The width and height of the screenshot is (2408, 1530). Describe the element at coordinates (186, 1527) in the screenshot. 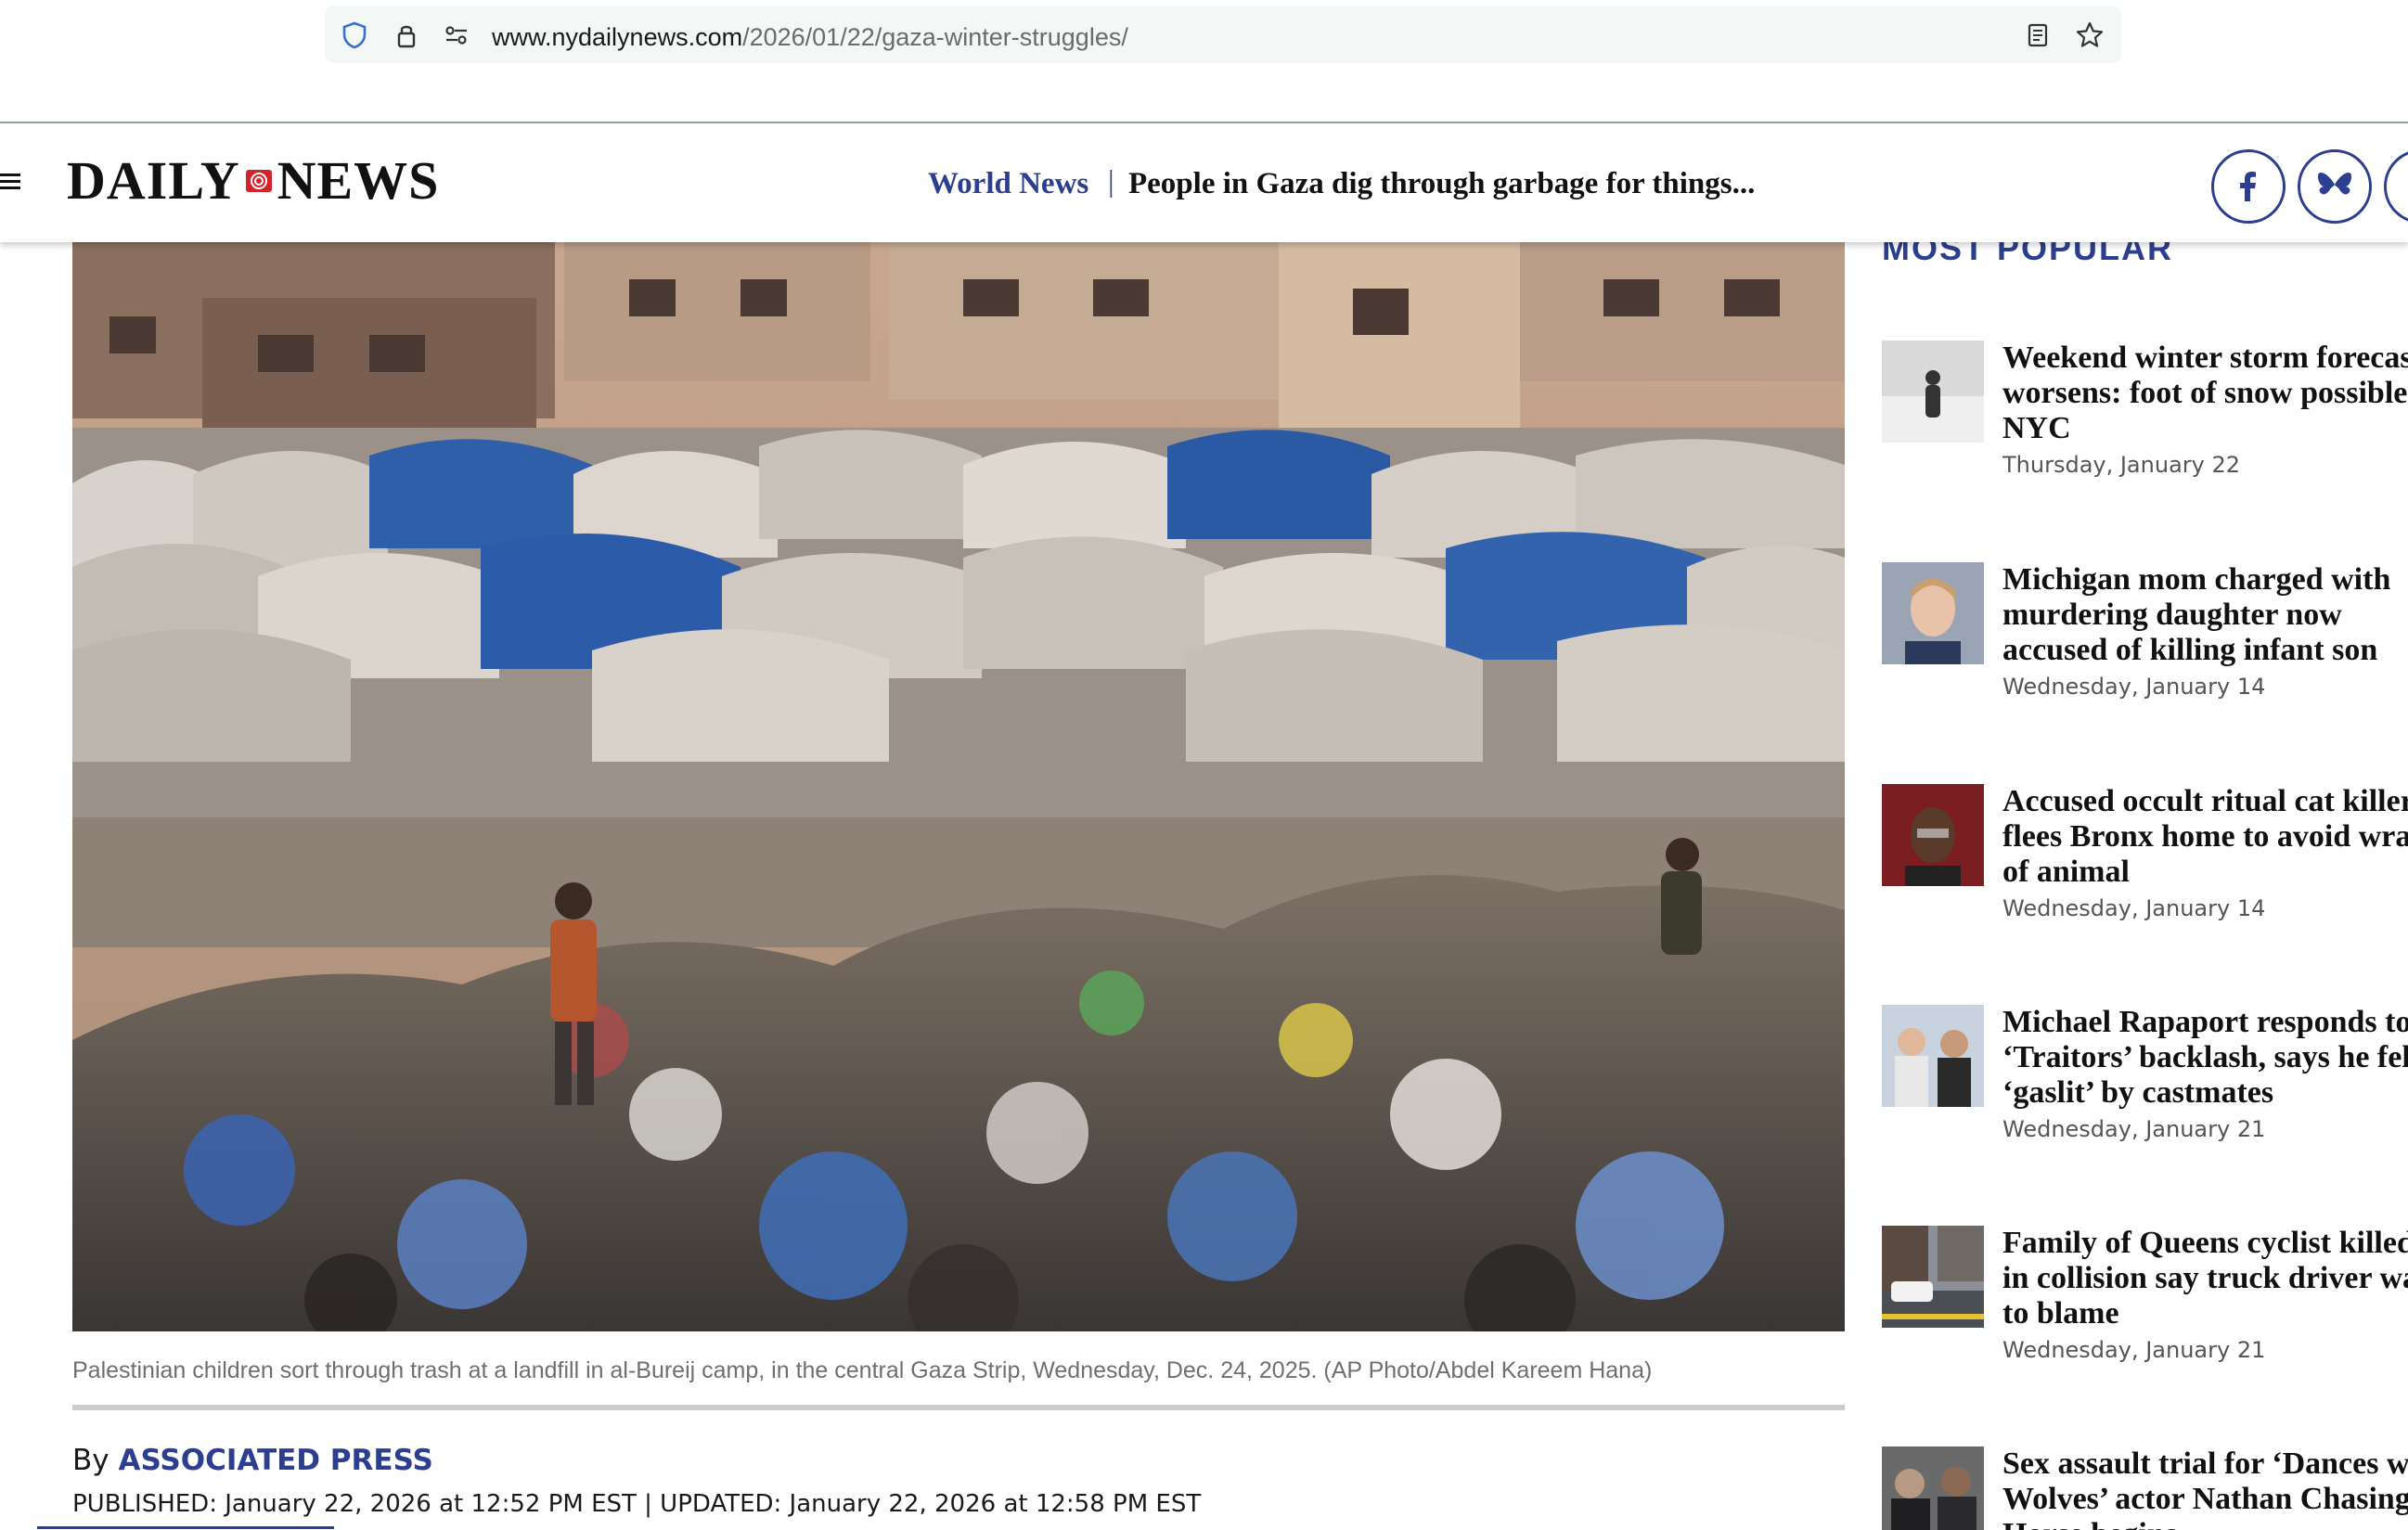

I see `section-underline` at that location.